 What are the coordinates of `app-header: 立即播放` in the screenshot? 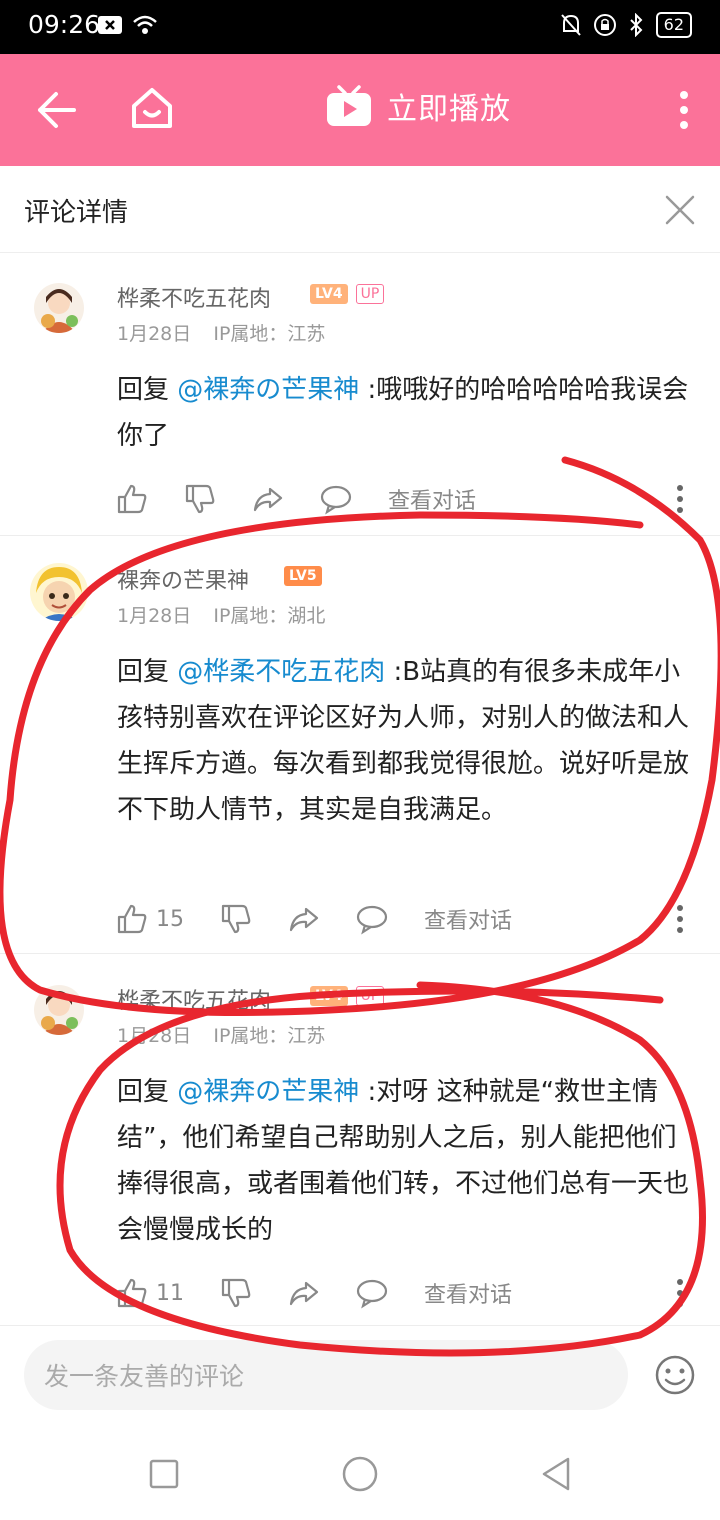 It's located at (360, 110).